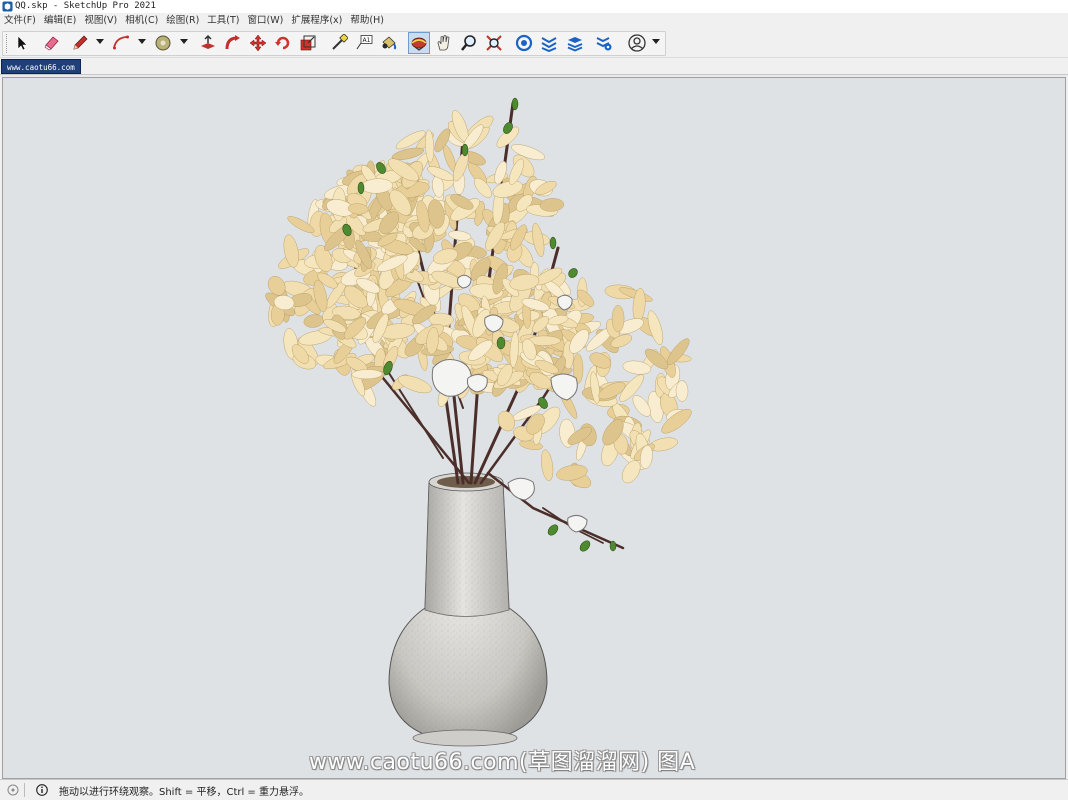 This screenshot has width=1068, height=800. What do you see at coordinates (184, 41) in the screenshot?
I see `shapes-tool-dropdown-icon` at bounding box center [184, 41].